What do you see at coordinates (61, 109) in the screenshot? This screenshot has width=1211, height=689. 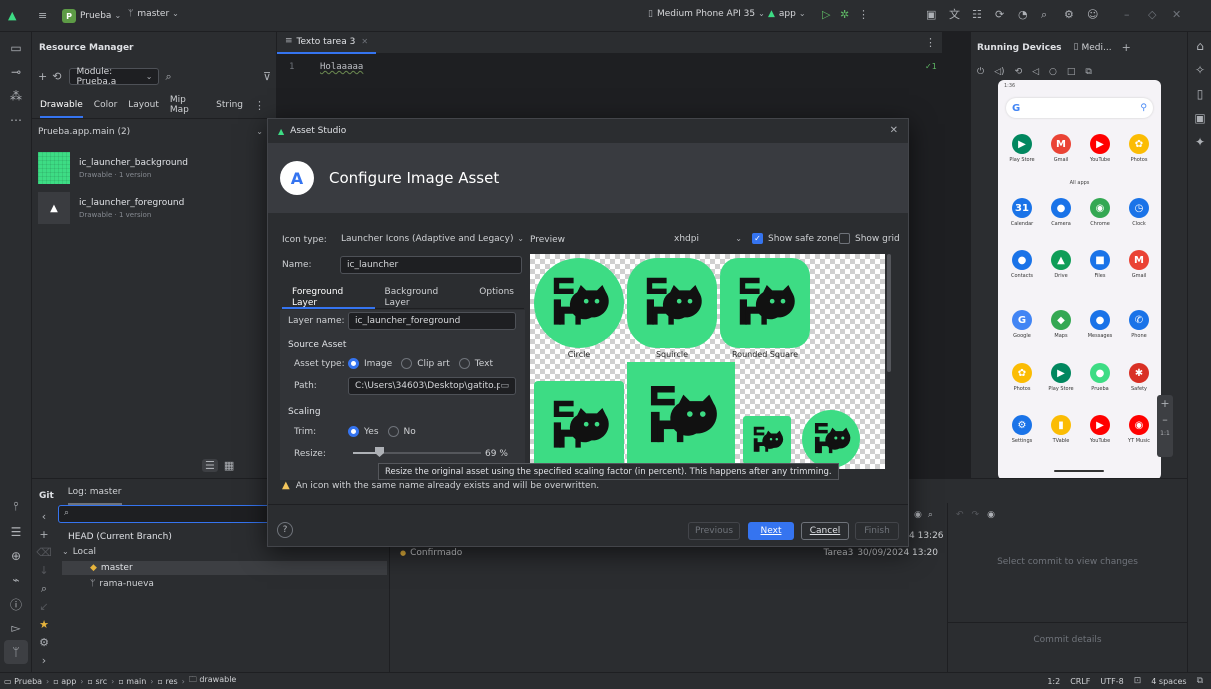 I see `tab-drawable: Drawable` at bounding box center [61, 109].